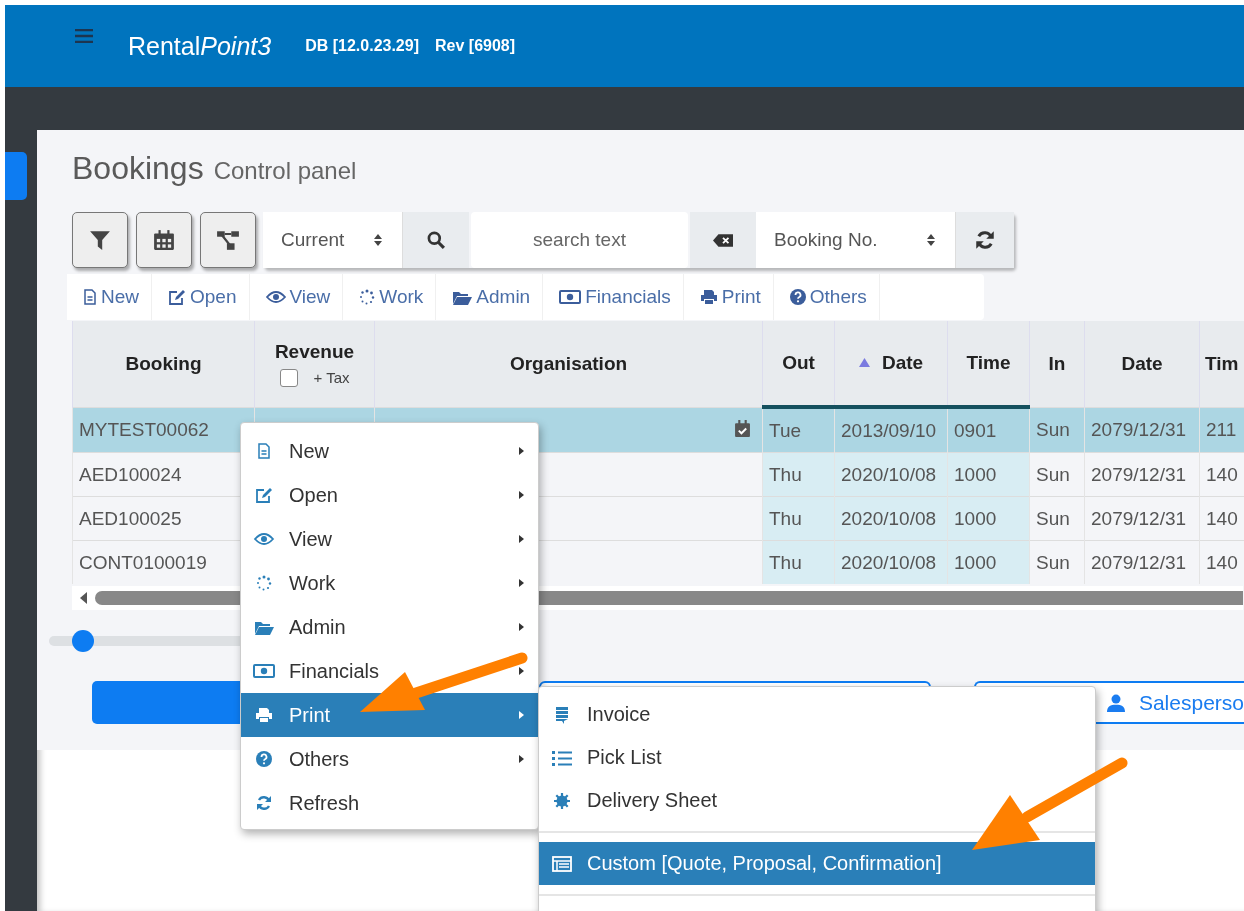  What do you see at coordinates (367, 297) in the screenshot?
I see `spinner-icon` at bounding box center [367, 297].